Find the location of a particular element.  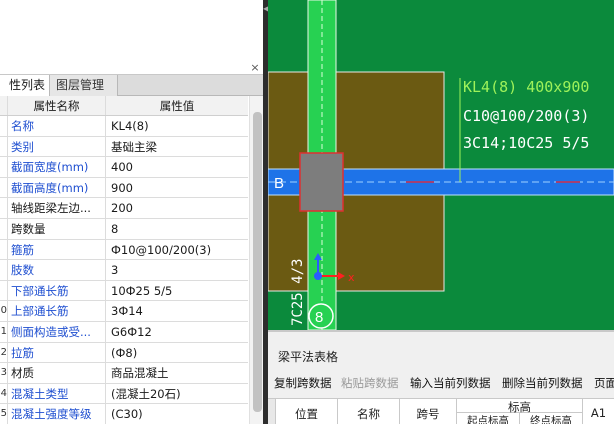

property-value: (Ф8) is located at coordinates (177, 353).